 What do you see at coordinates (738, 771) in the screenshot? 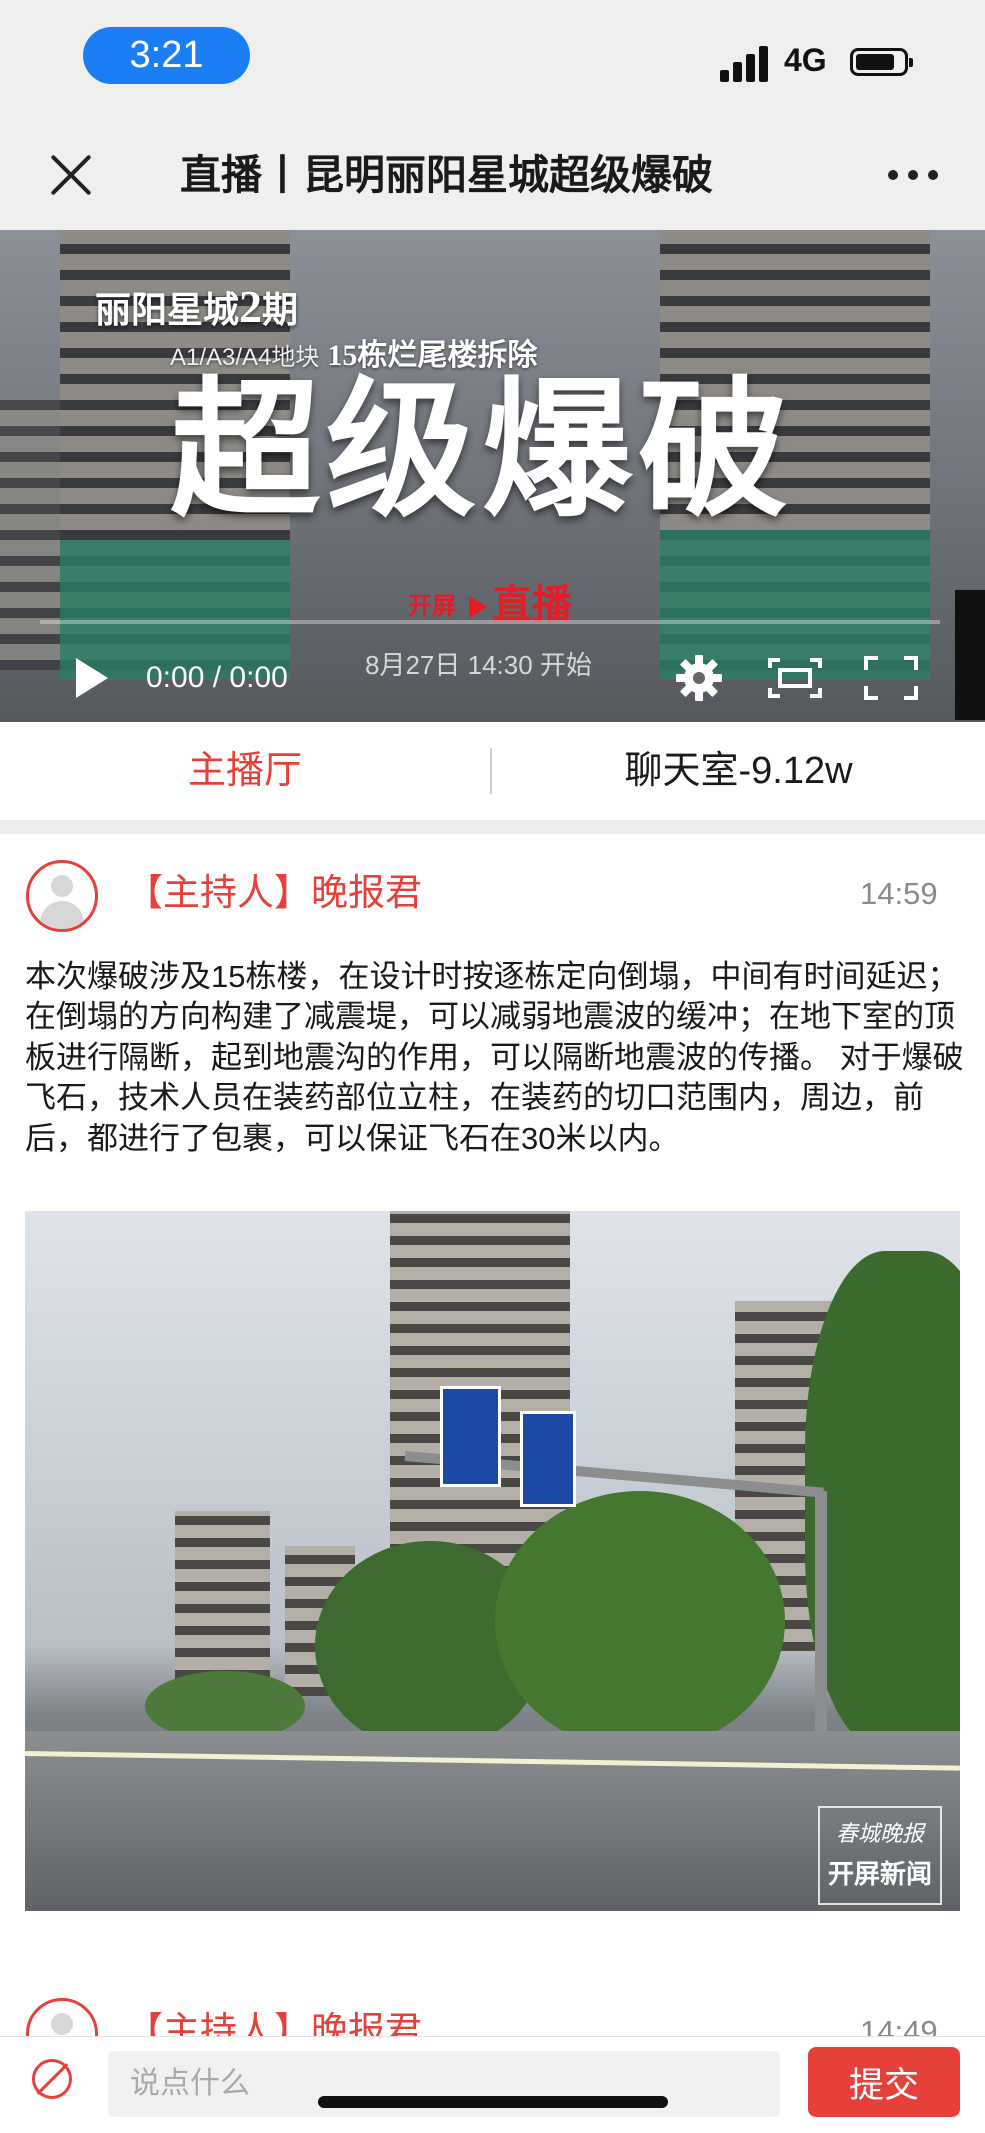
I see `tab-chat-room: 聊天室-9.12w` at bounding box center [738, 771].